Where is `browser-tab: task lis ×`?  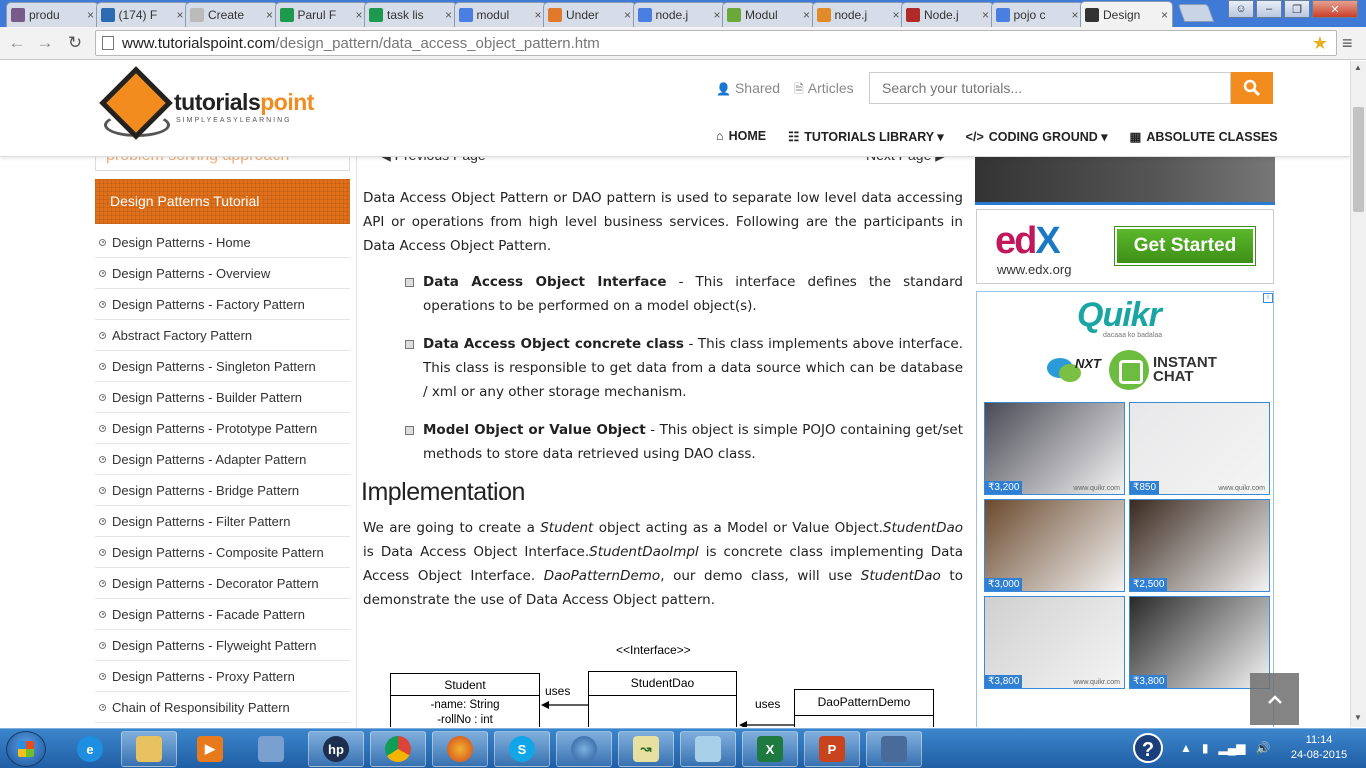 browser-tab: task lis × is located at coordinates (410, 14).